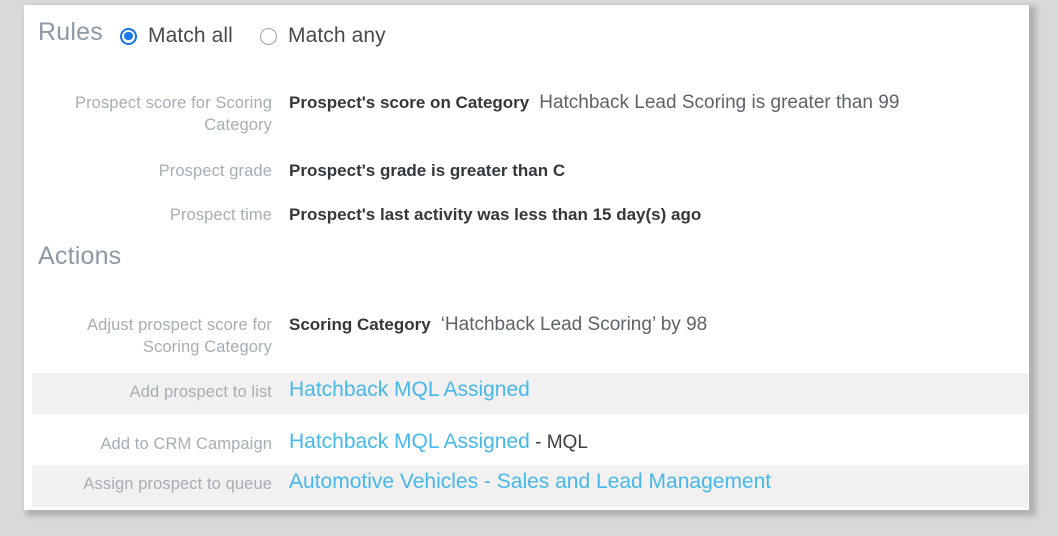  What do you see at coordinates (558, 442) in the screenshot?
I see `action-suffix-mql: - MQL` at bounding box center [558, 442].